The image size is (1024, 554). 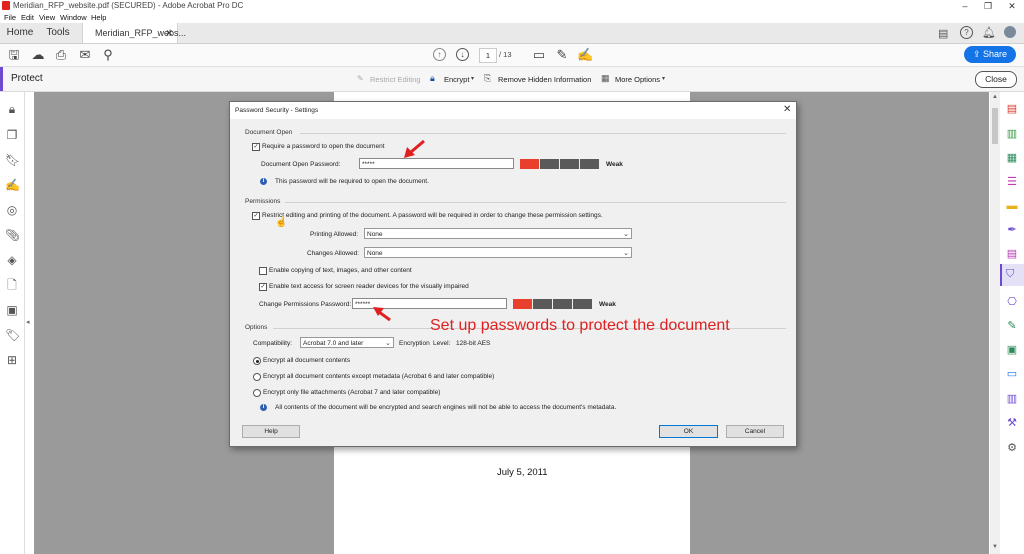 I want to click on annotation-arrows, so click(x=399, y=230).